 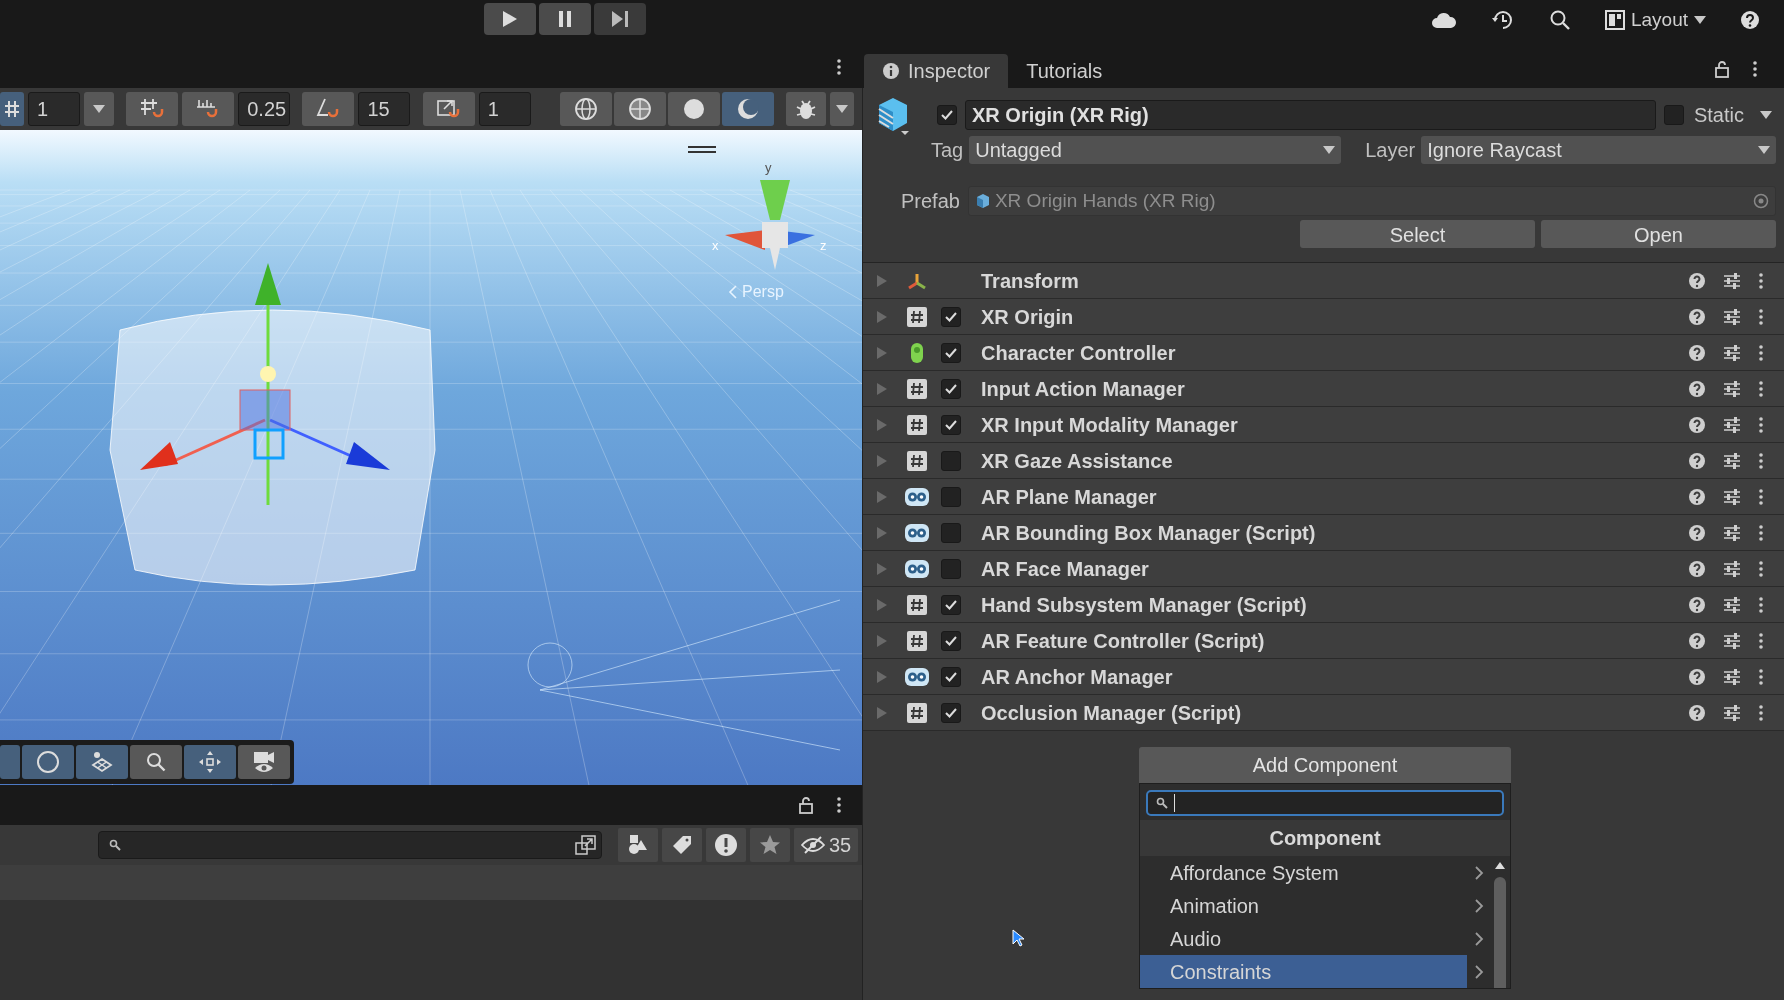 What do you see at coordinates (982, 201) in the screenshot?
I see `cube-icon` at bounding box center [982, 201].